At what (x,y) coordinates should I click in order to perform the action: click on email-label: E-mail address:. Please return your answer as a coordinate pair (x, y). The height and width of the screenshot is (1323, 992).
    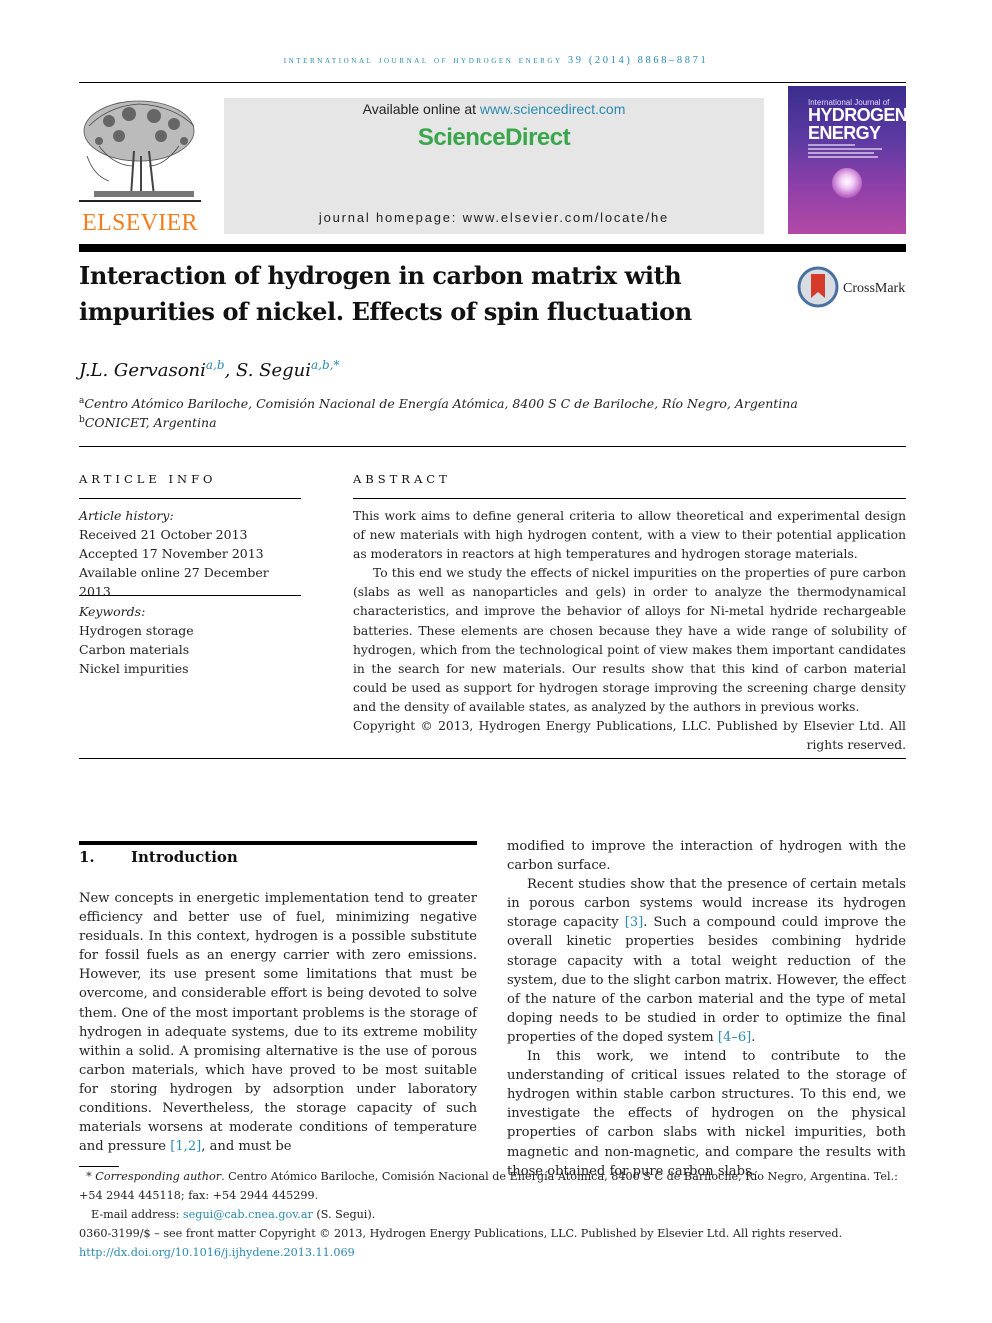
    Looking at the image, I should click on (137, 1214).